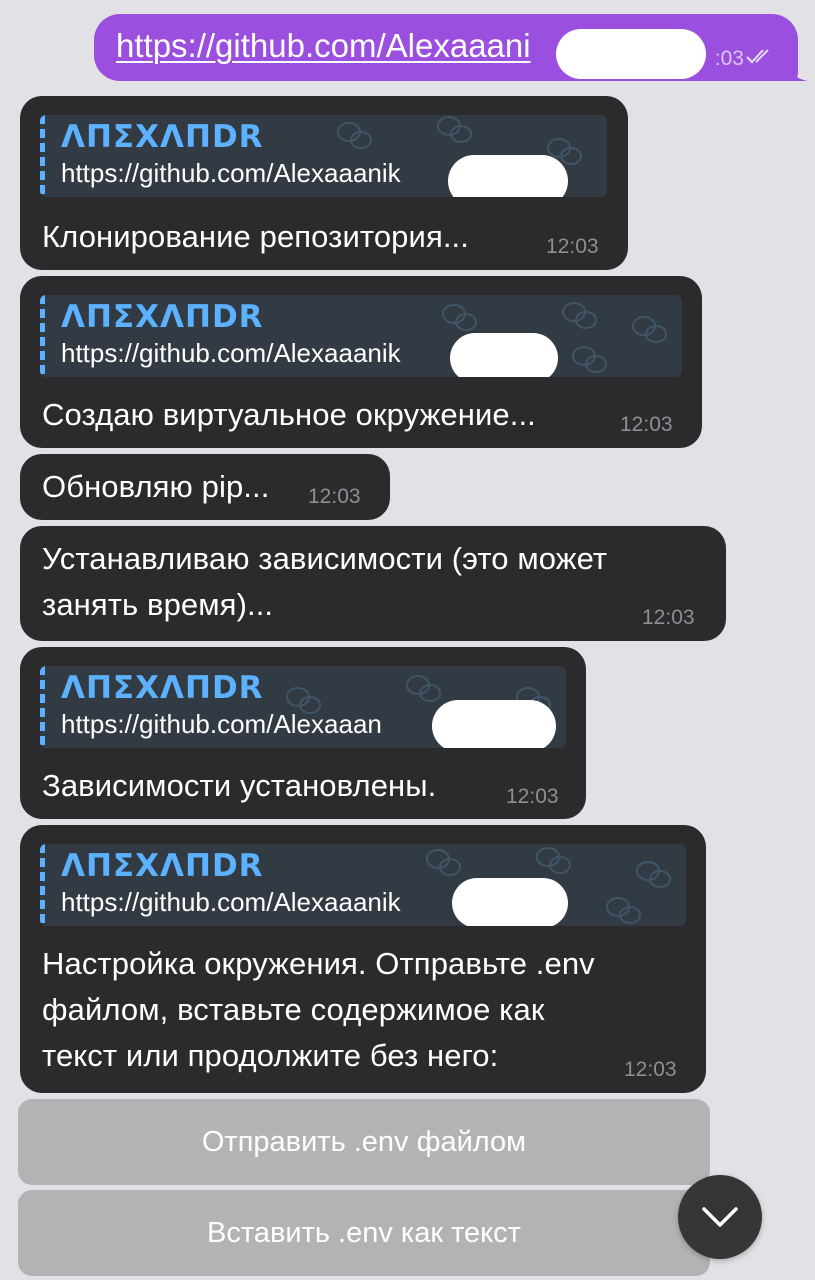 The image size is (815, 1280). Describe the element at coordinates (798, 70) in the screenshot. I see `bubble-tail` at that location.